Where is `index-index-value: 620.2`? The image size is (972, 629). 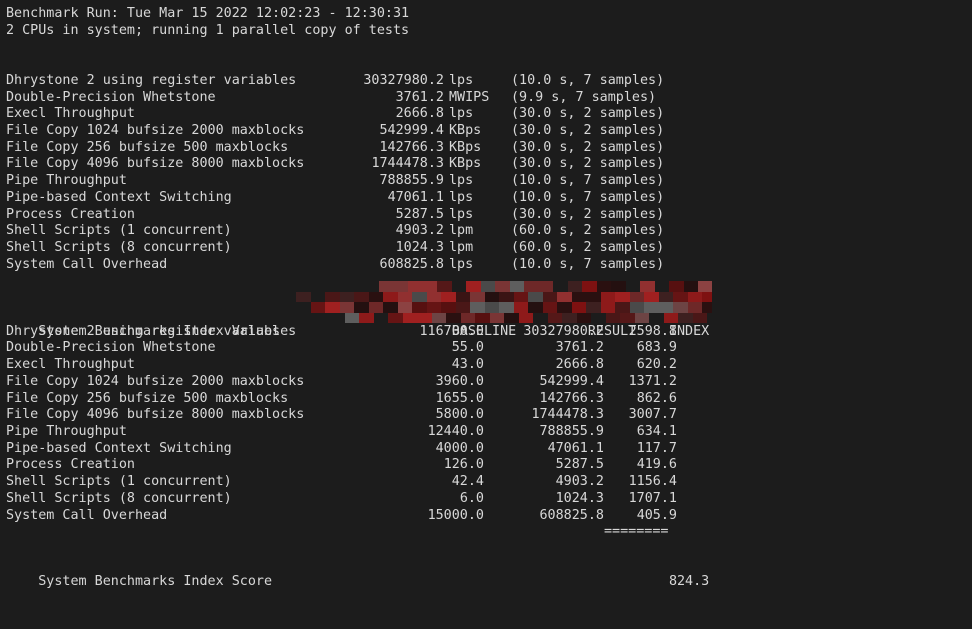
index-index-value: 620.2 is located at coordinates (656, 365).